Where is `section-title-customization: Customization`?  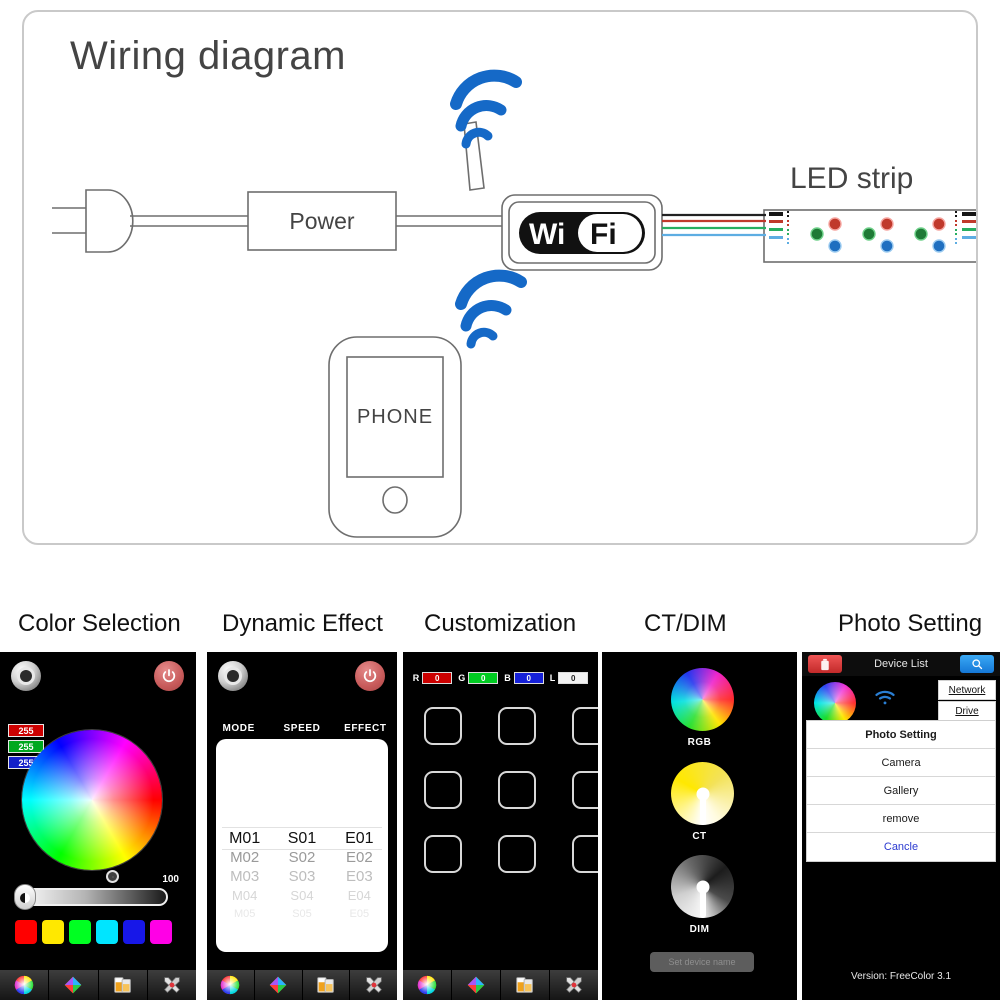
section-title-customization: Customization is located at coordinates (500, 623).